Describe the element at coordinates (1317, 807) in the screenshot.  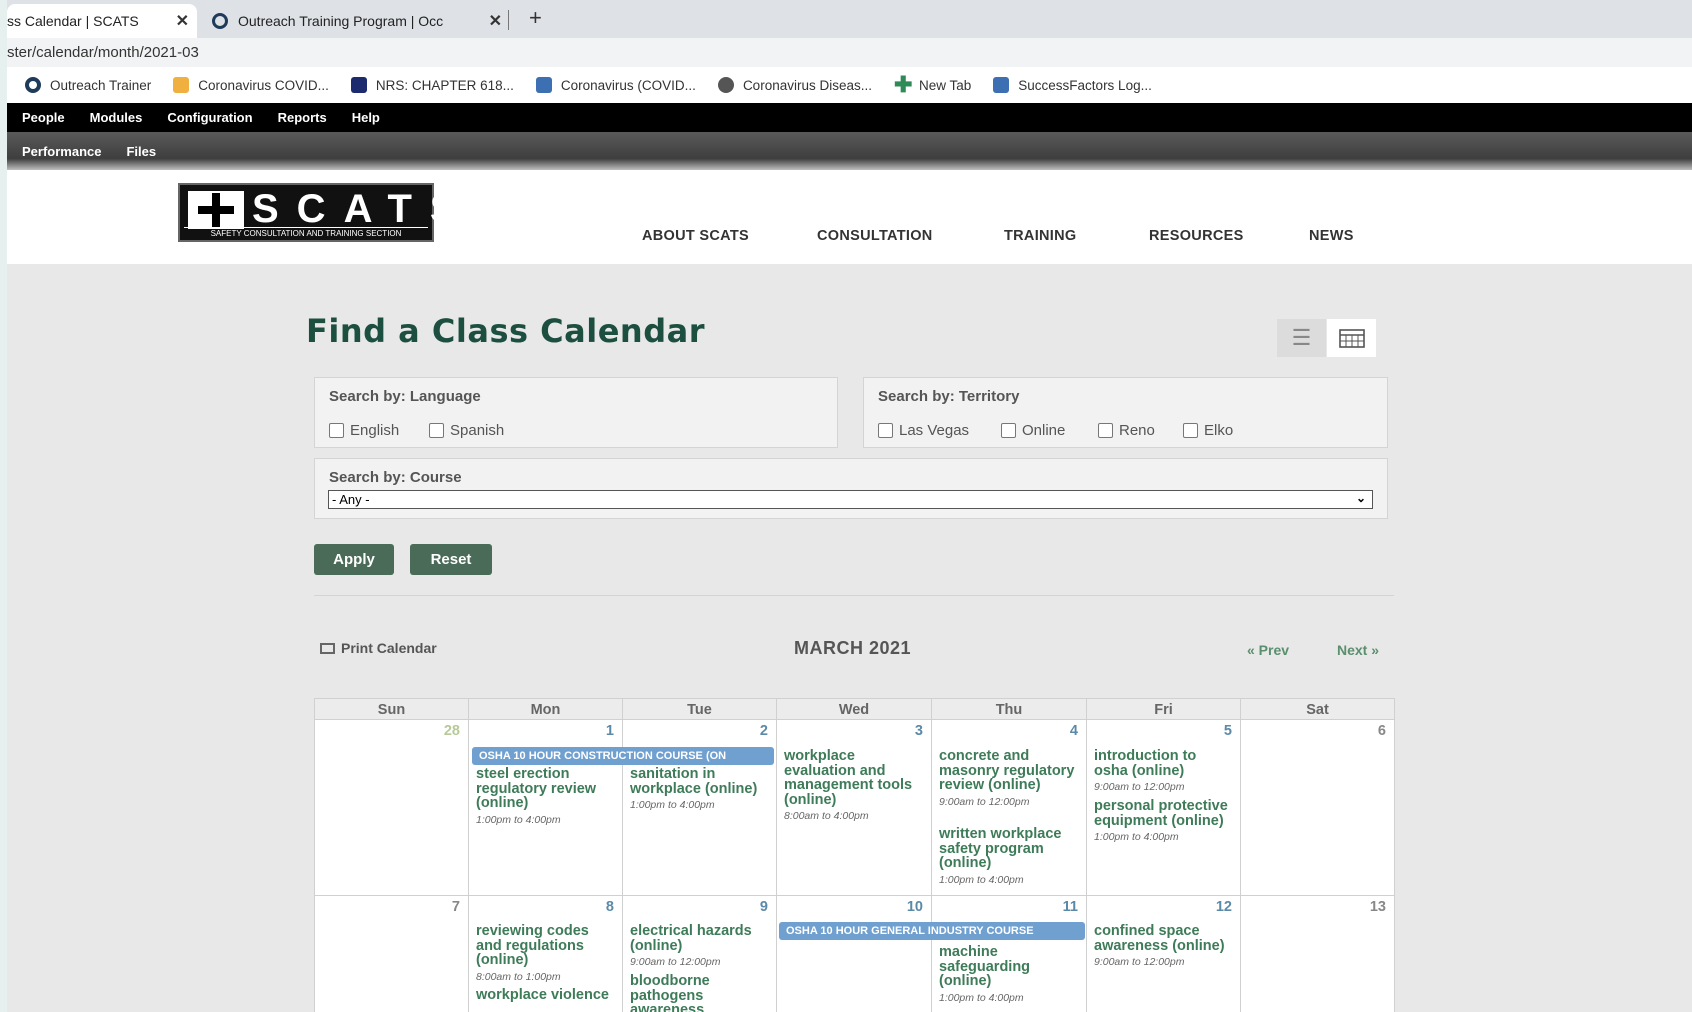
I see `day-cell: 6` at that location.